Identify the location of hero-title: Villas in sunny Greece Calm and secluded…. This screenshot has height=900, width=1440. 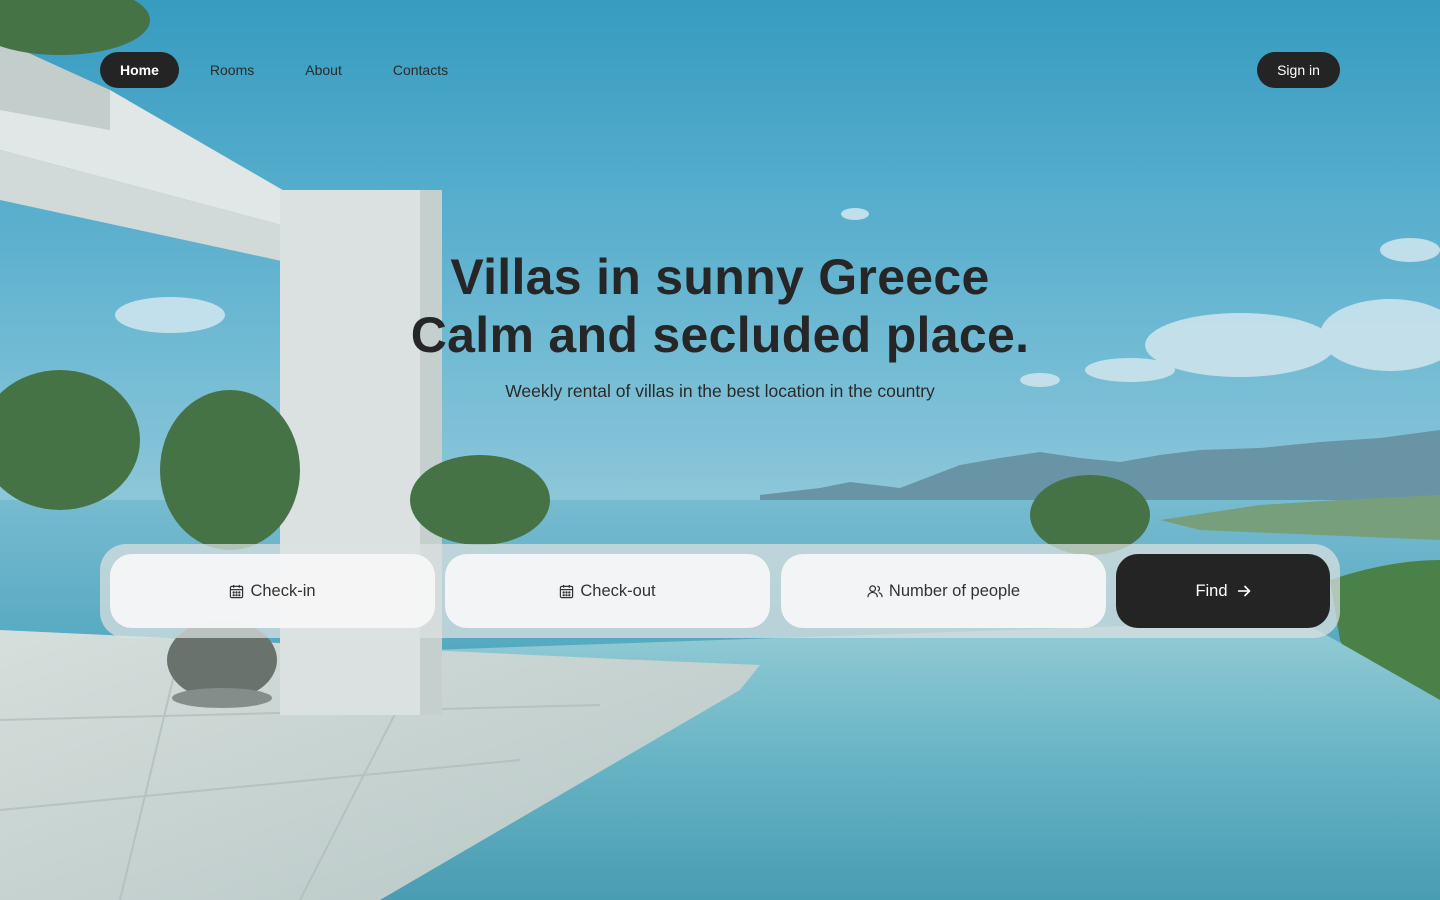
(720, 306).